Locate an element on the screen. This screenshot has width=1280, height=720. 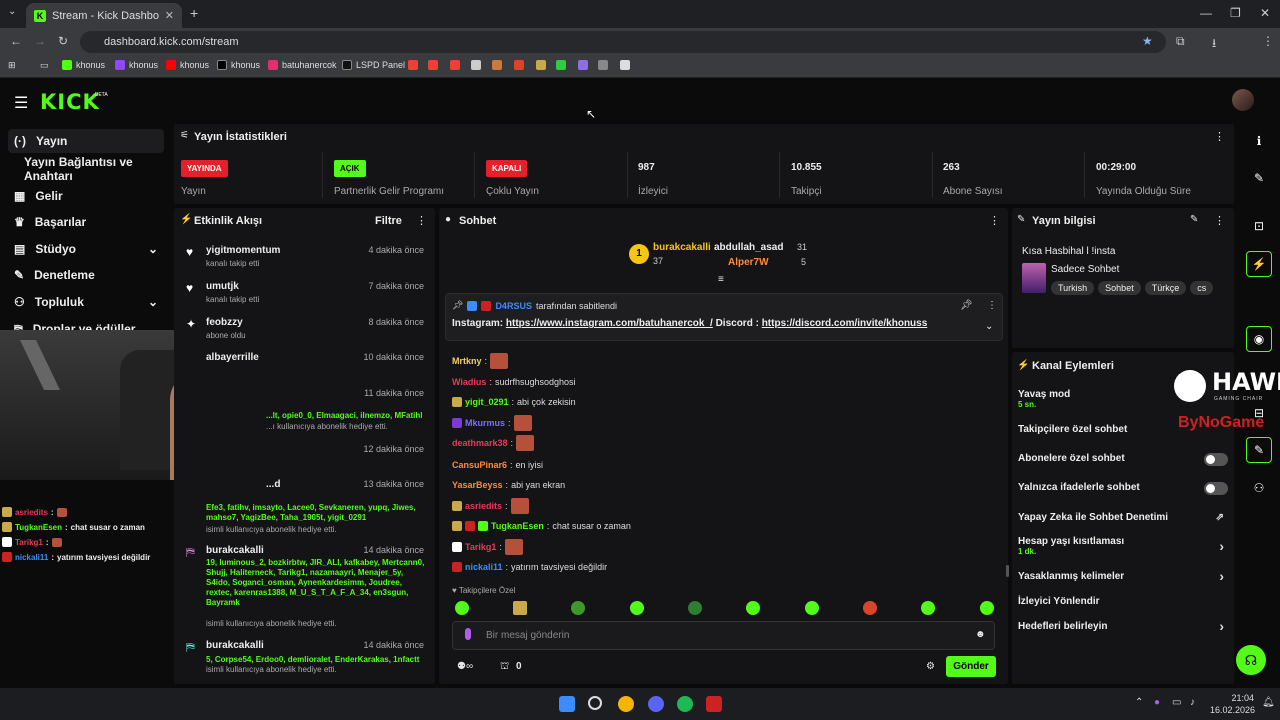
ai-moderation-row: Yapay Zeka ile Sohbet Denetimi ⇗ is located at coordinates (1123, 517).